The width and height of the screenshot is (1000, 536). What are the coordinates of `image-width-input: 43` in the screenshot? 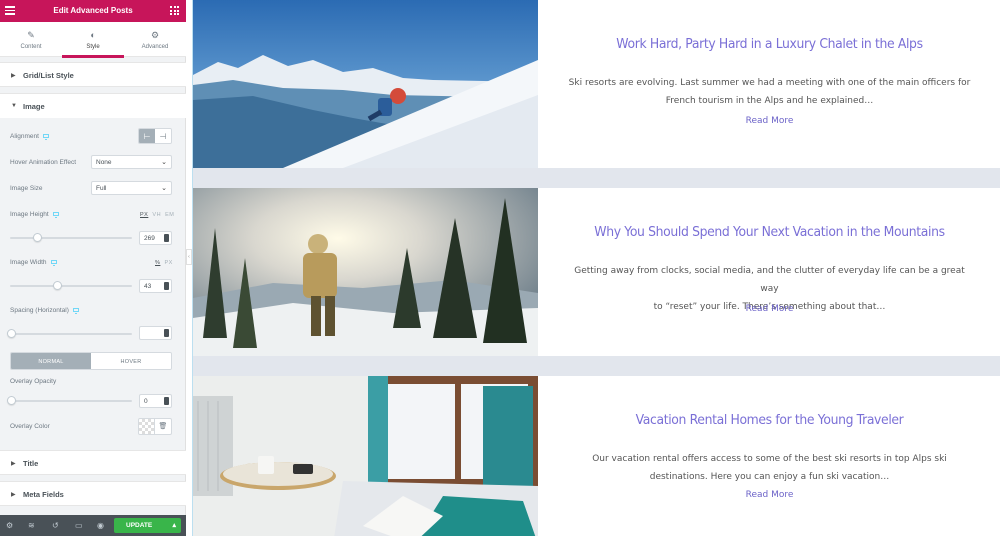 It's located at (155, 286).